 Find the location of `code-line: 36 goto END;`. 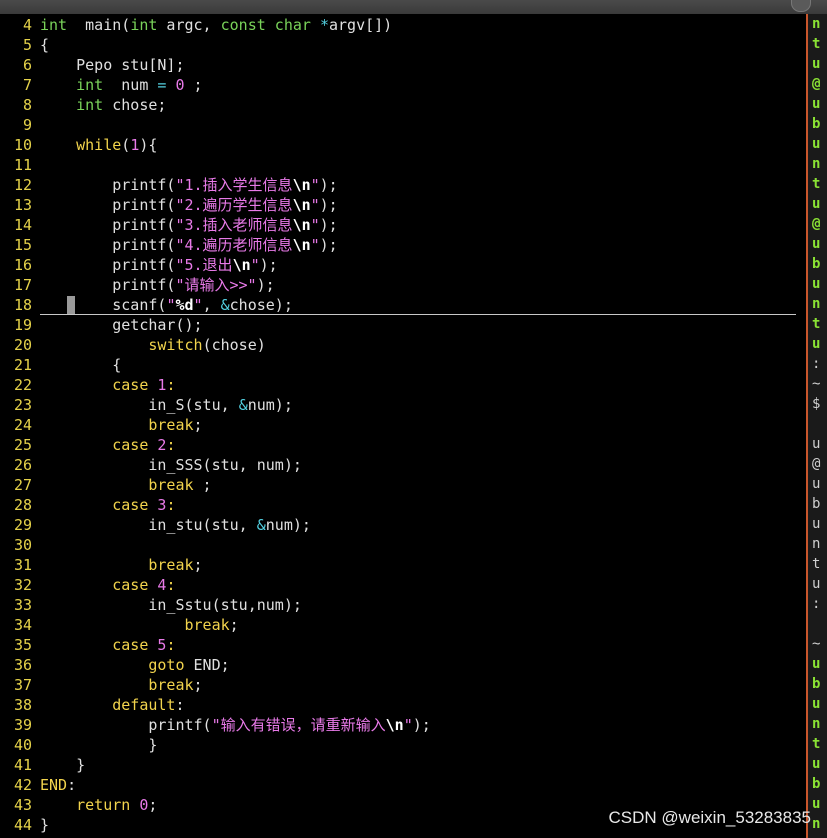

code-line: 36 goto END; is located at coordinates (115, 665).